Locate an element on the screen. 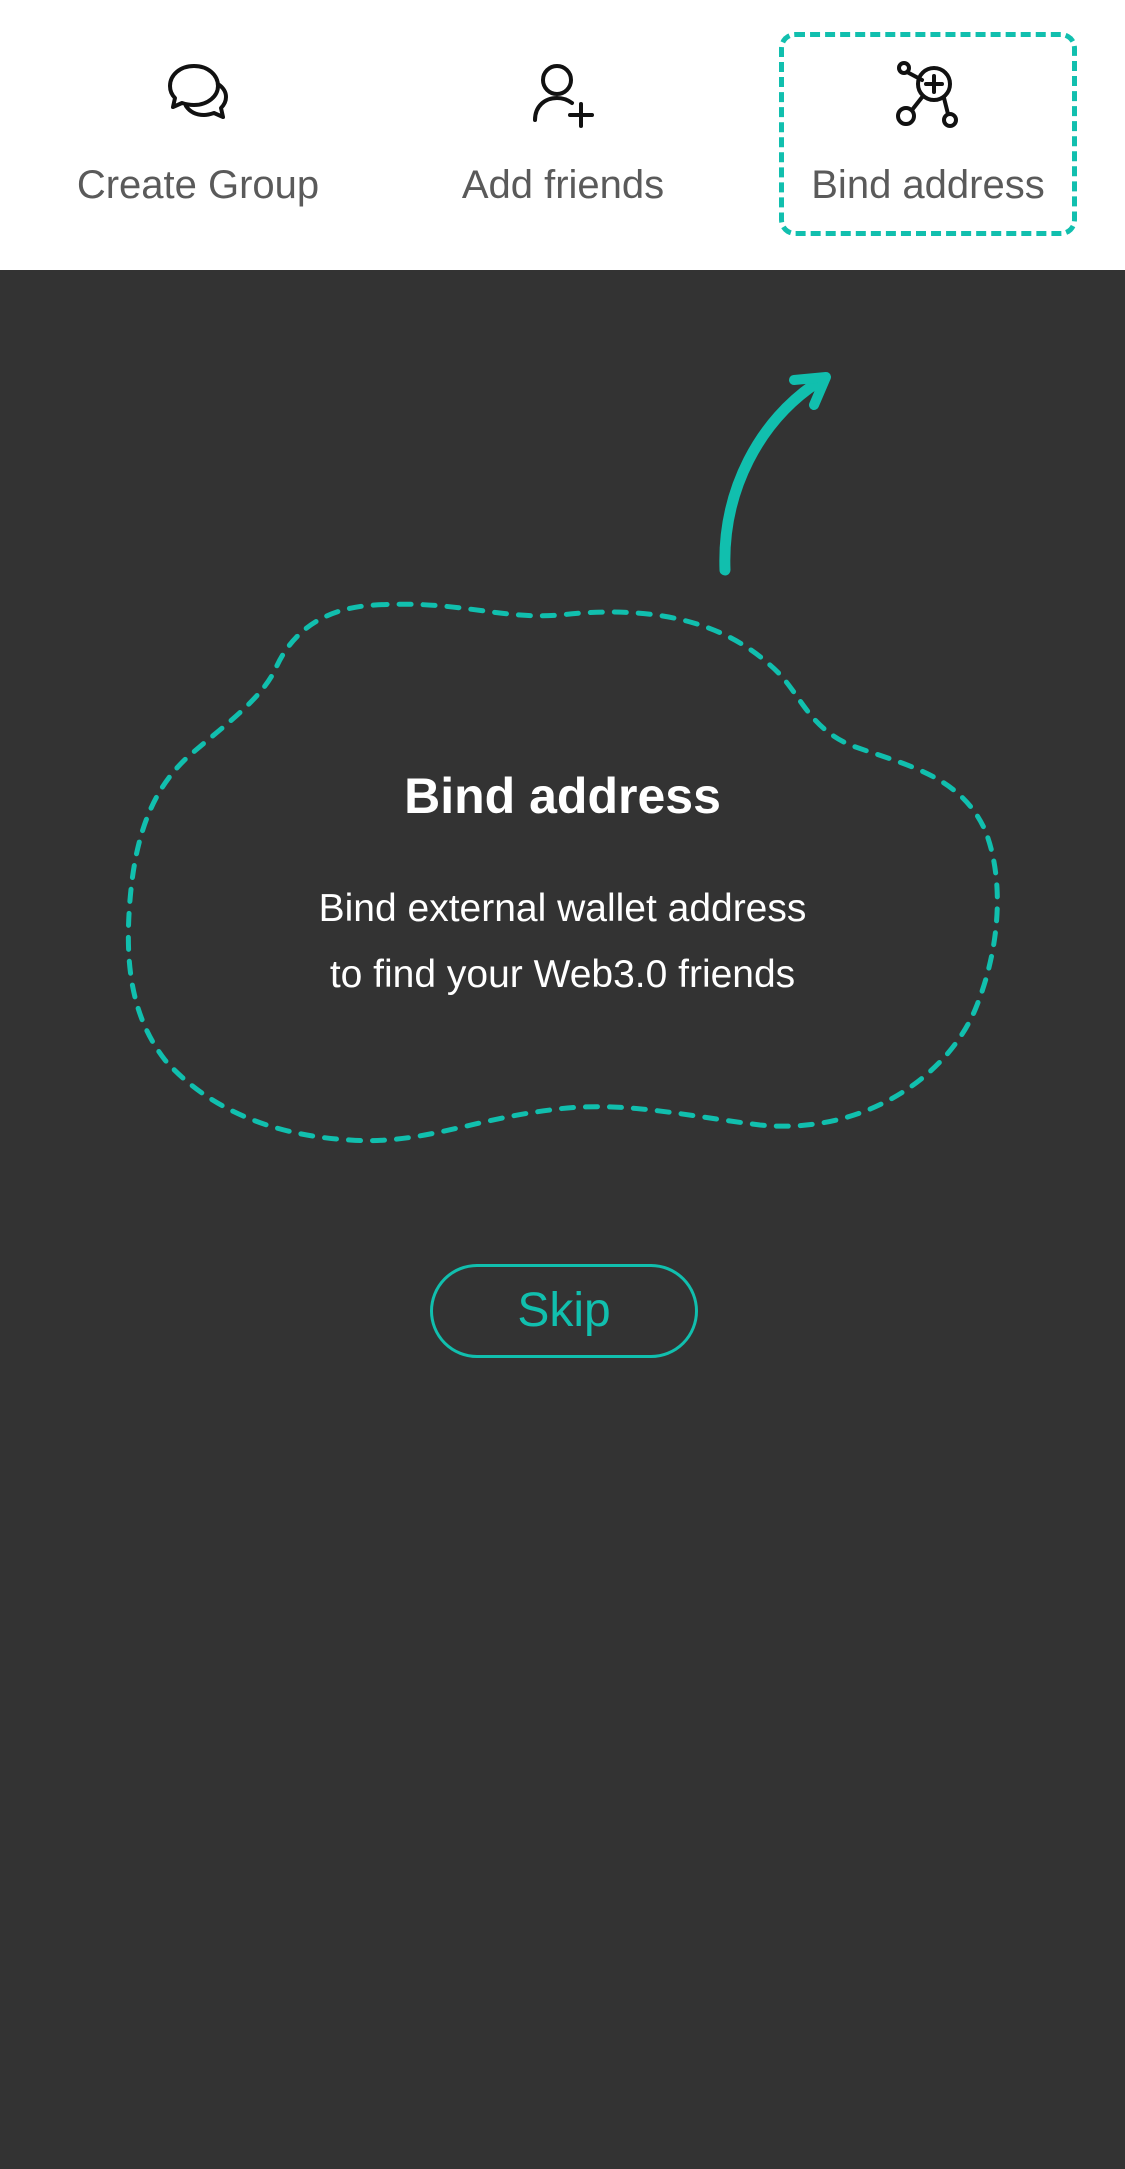  bind-address-icon is located at coordinates (927, 94).